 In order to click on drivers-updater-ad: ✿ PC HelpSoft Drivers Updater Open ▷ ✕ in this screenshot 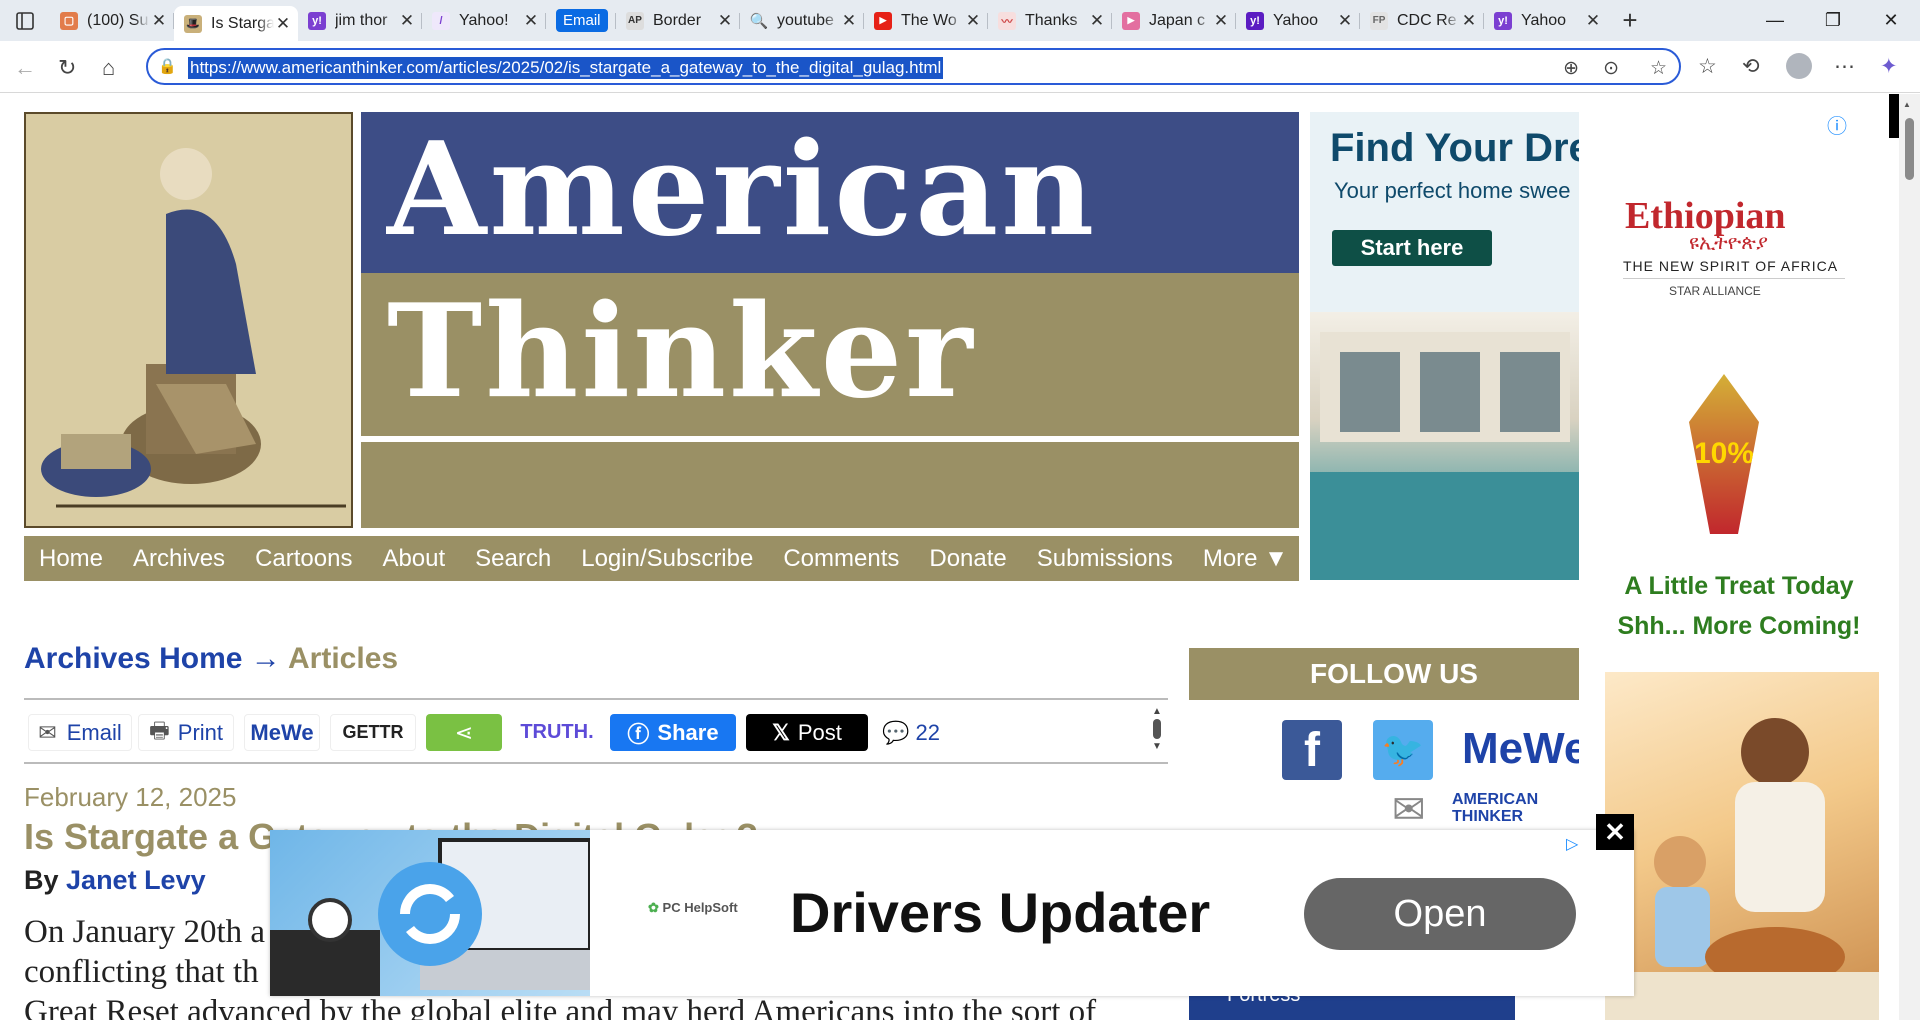, I will do `click(952, 905)`.